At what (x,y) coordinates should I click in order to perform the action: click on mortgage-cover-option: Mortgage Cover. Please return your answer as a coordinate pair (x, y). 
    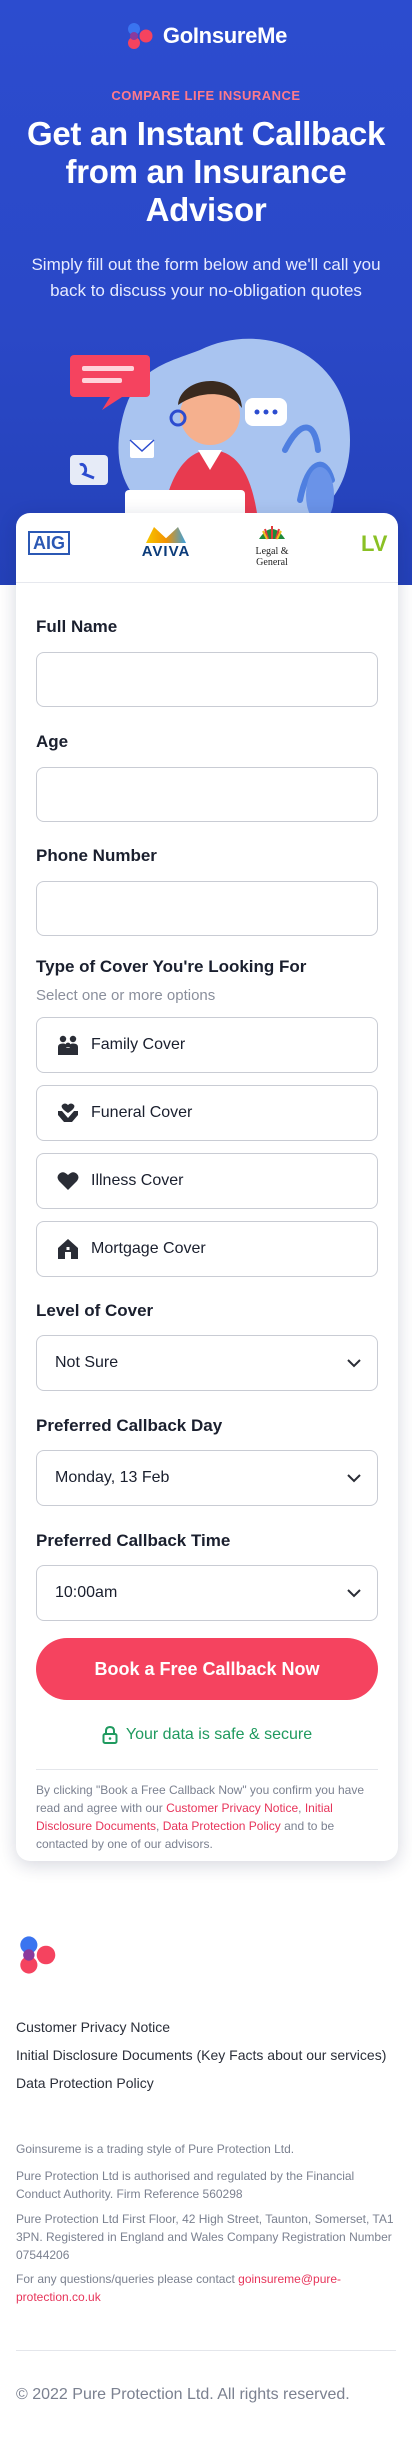
    Looking at the image, I should click on (207, 1249).